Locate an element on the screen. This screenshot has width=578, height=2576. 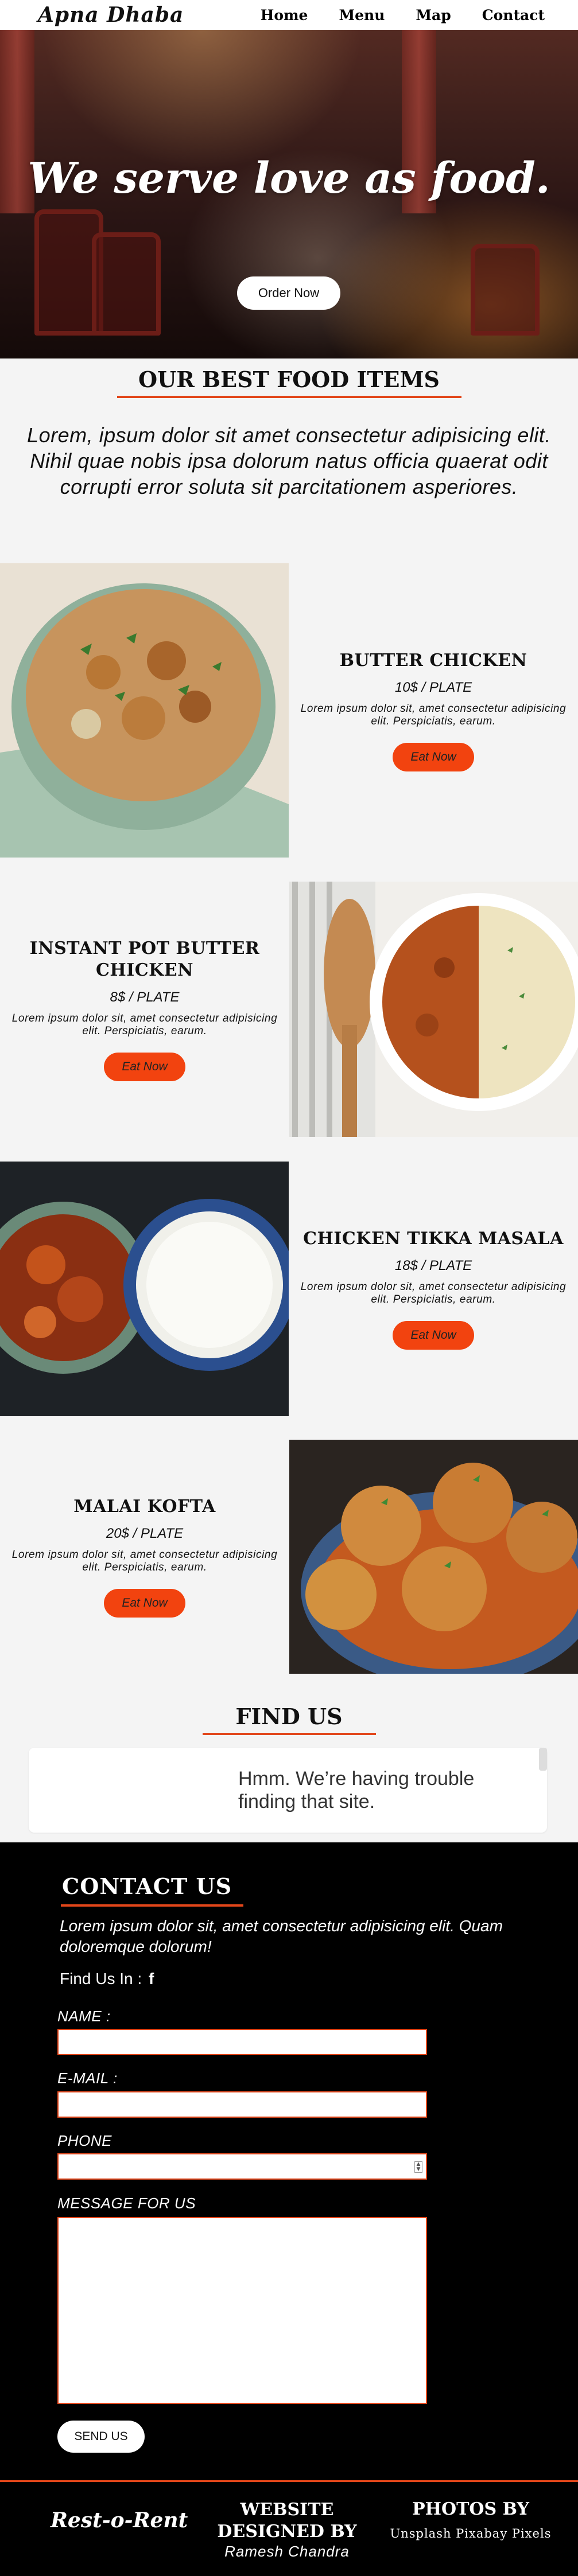
designer-name: Ramesh Chandra is located at coordinates (287, 2552).